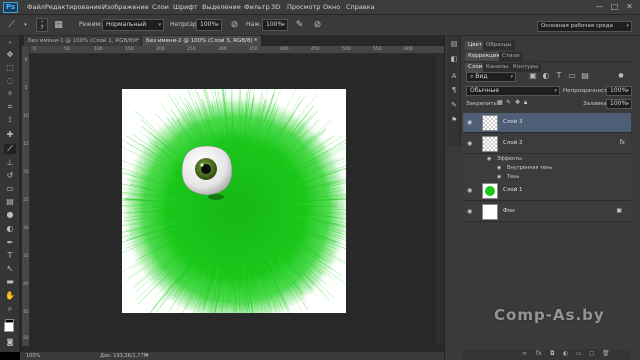 The width and height of the screenshot is (640, 360). Describe the element at coordinates (454, 76) in the screenshot. I see `text-panel-icon: A` at that location.